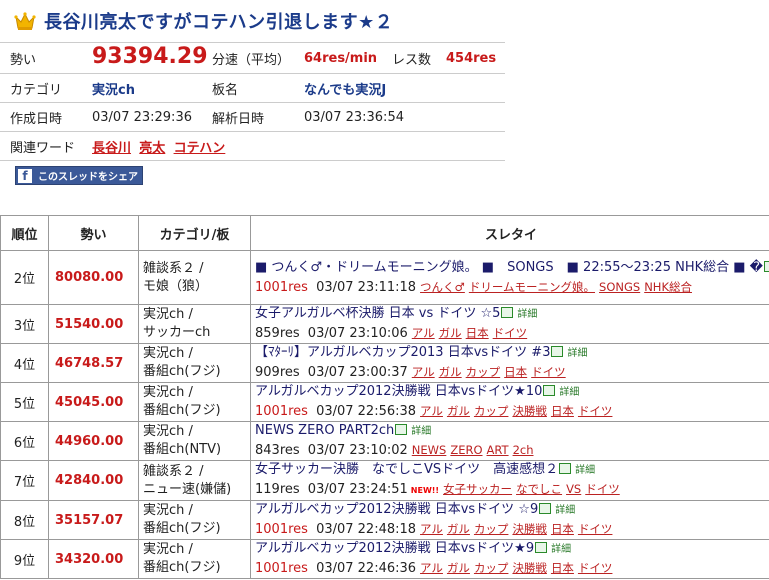  What do you see at coordinates (79, 175) in the screenshot?
I see `facebook-share-button: f このスレッドをシェア` at bounding box center [79, 175].